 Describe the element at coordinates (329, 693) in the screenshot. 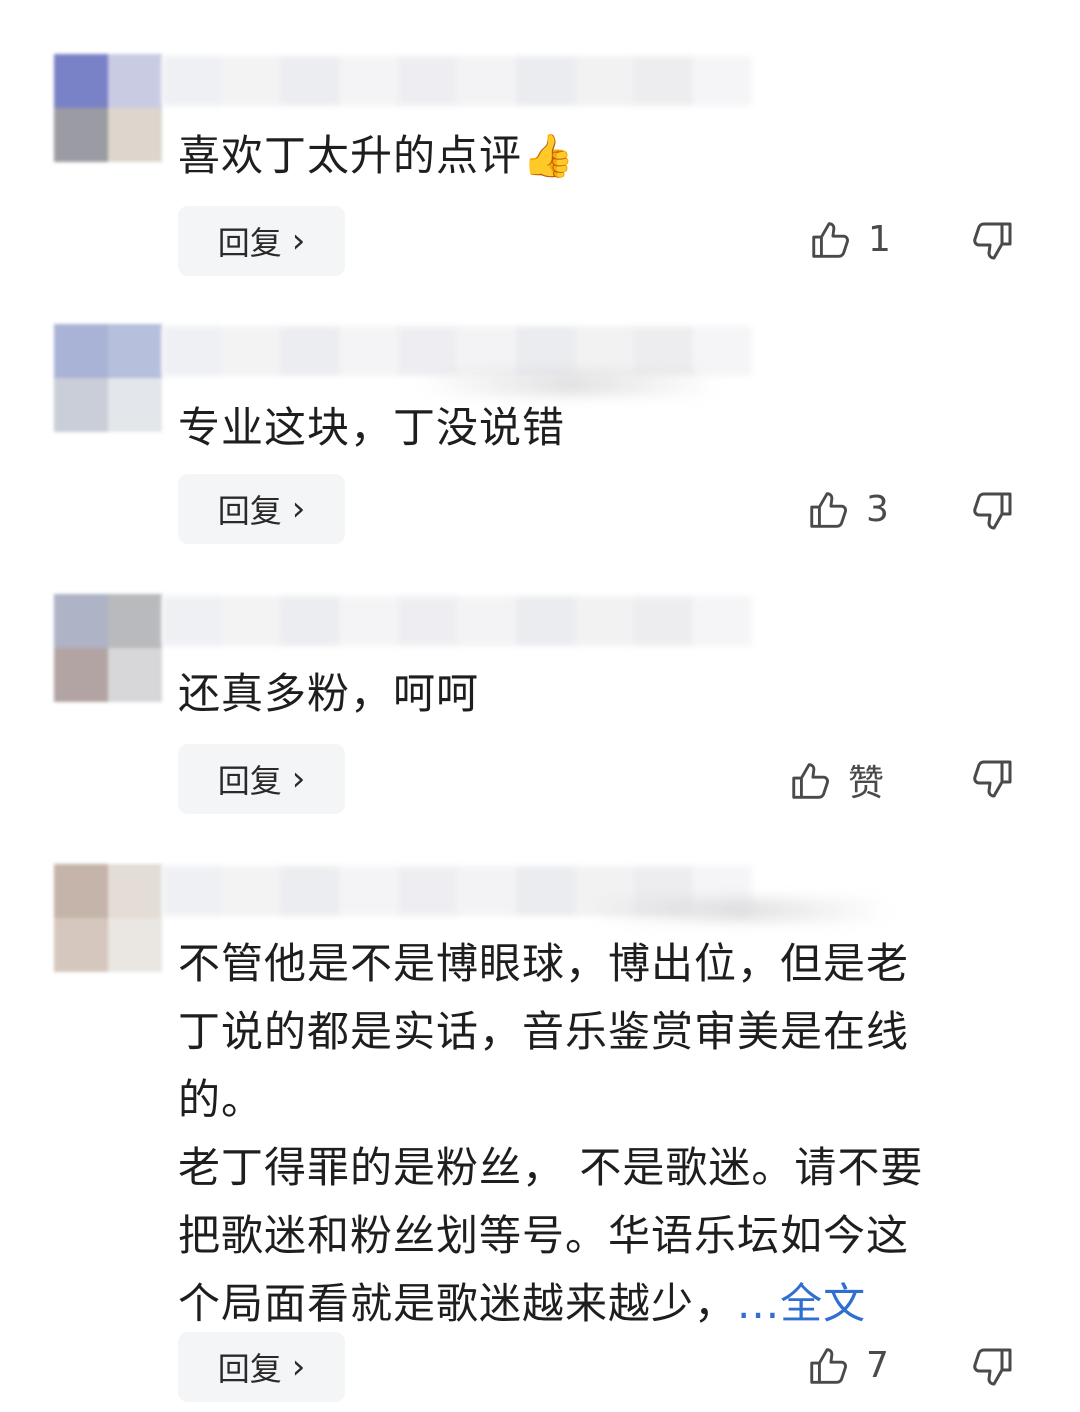

I see `comment-text: 还真多粉，呵呵` at that location.